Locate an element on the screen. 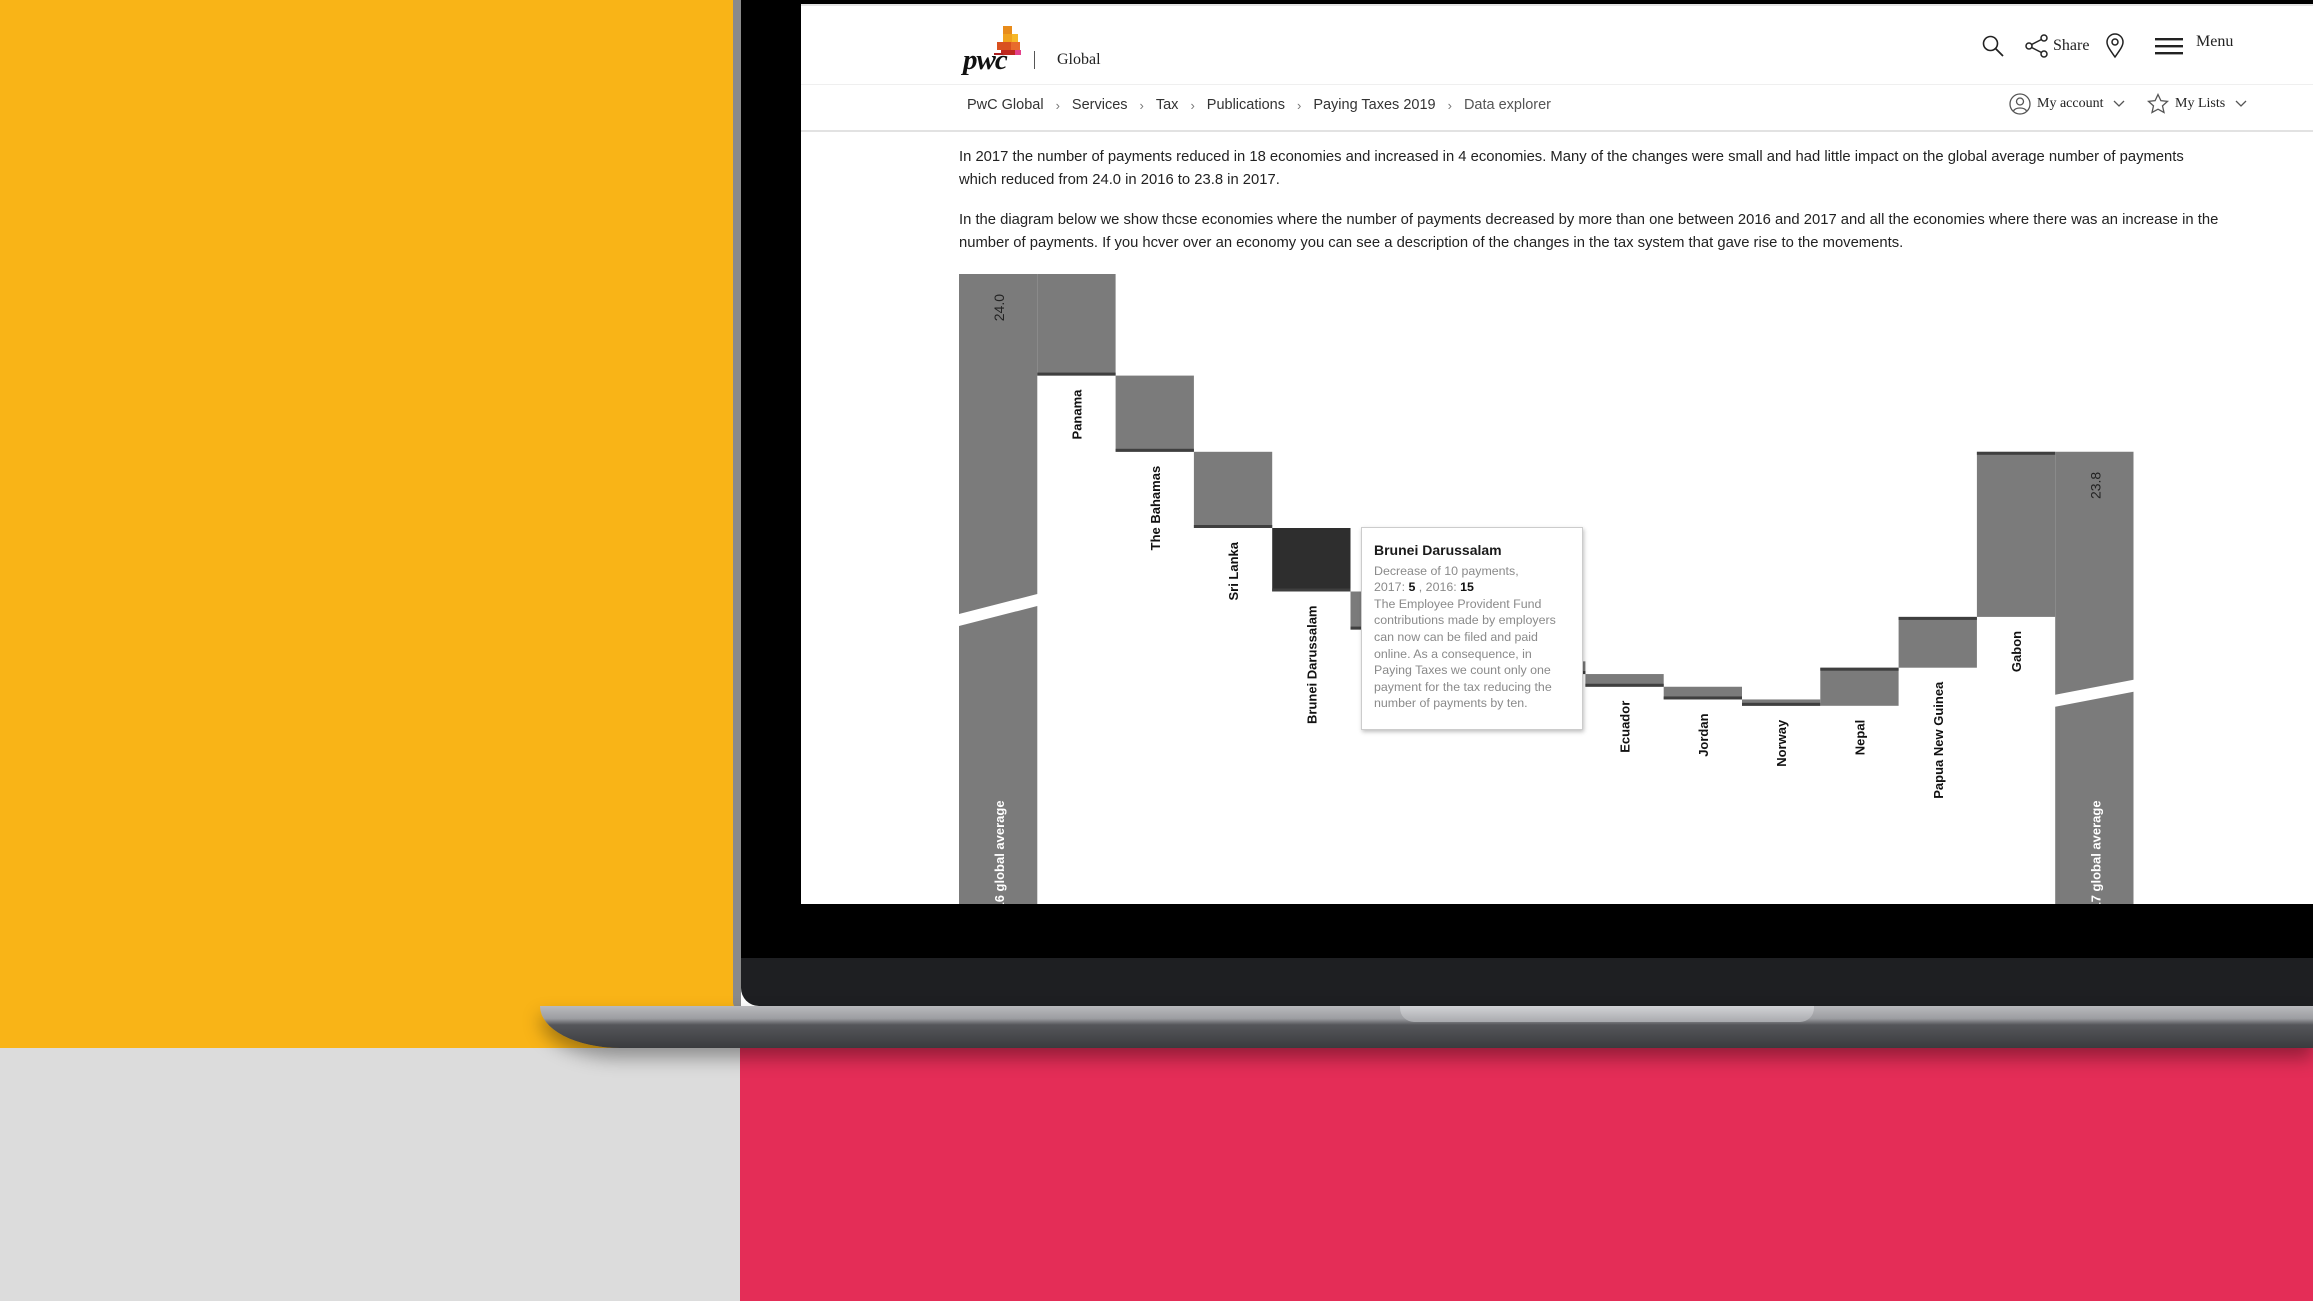 The width and height of the screenshot is (2313, 1301). category-label: Panama is located at coordinates (1076, 414).